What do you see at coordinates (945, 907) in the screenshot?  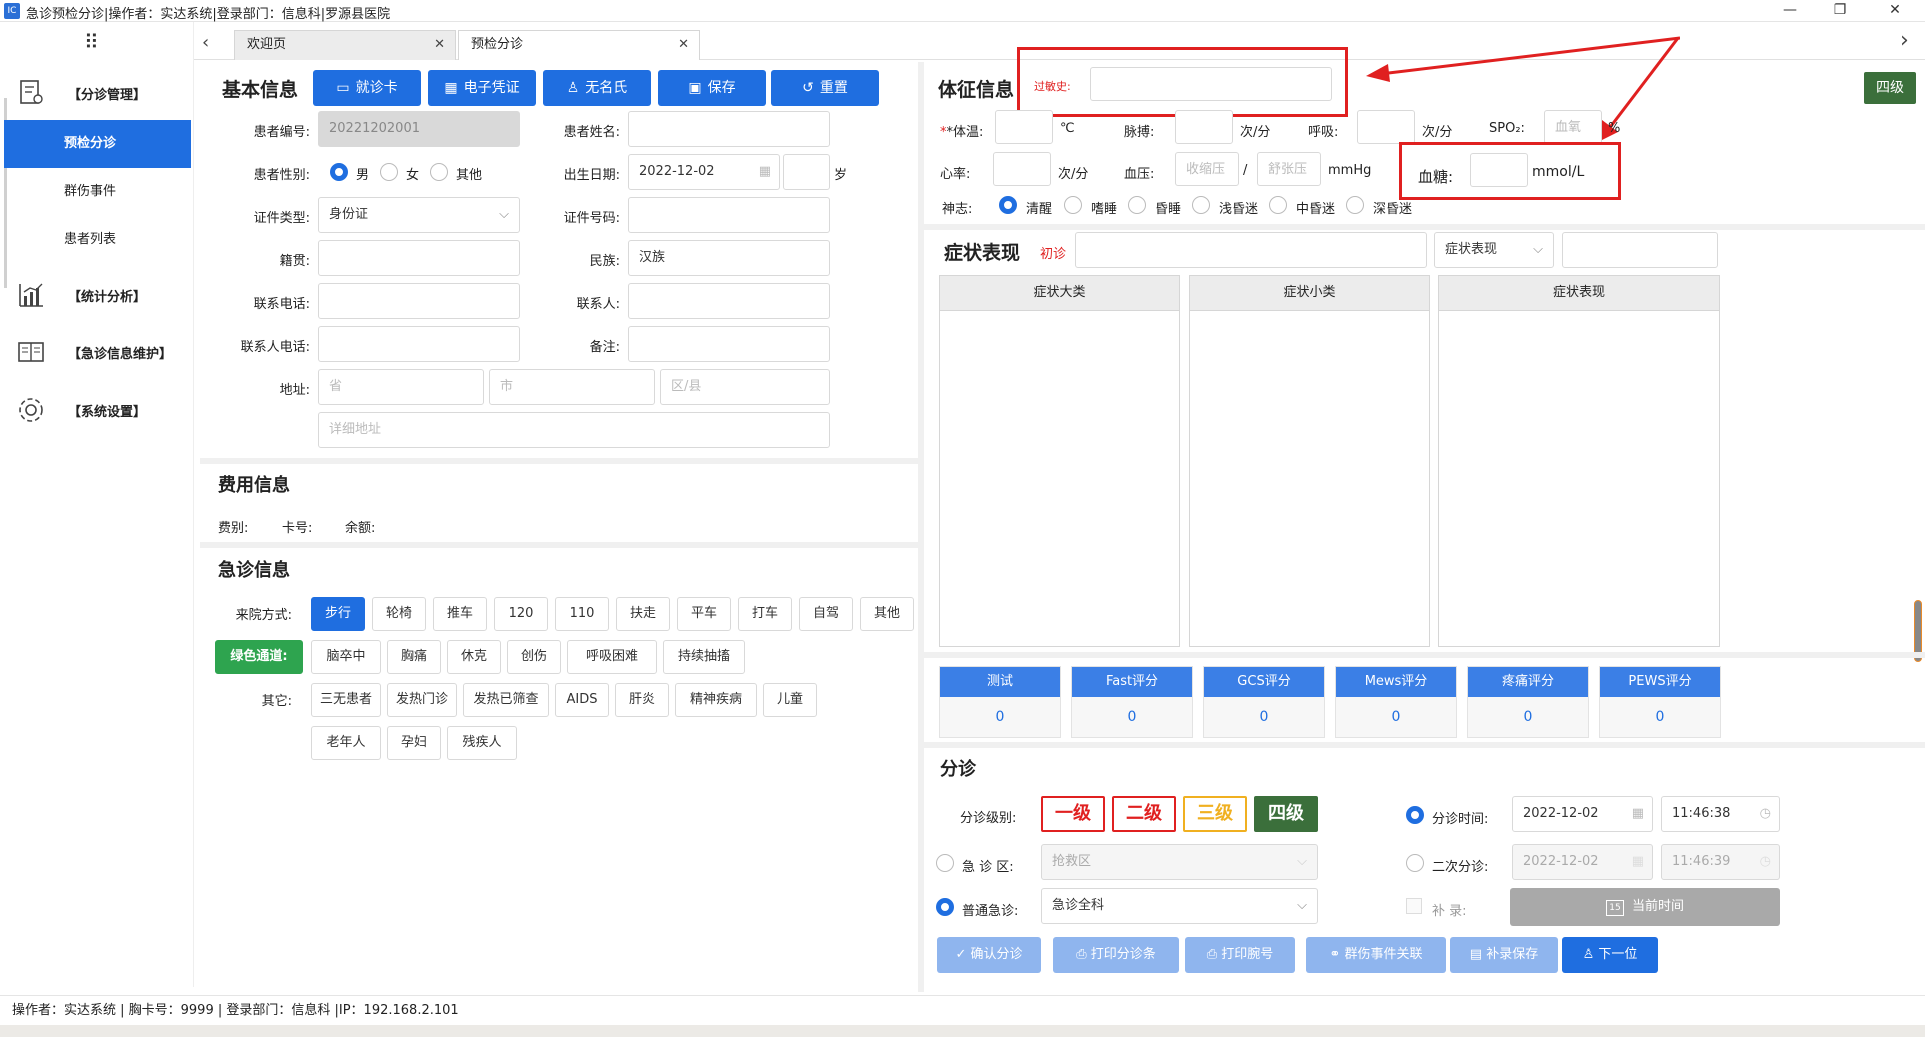 I see `general-er-radio` at bounding box center [945, 907].